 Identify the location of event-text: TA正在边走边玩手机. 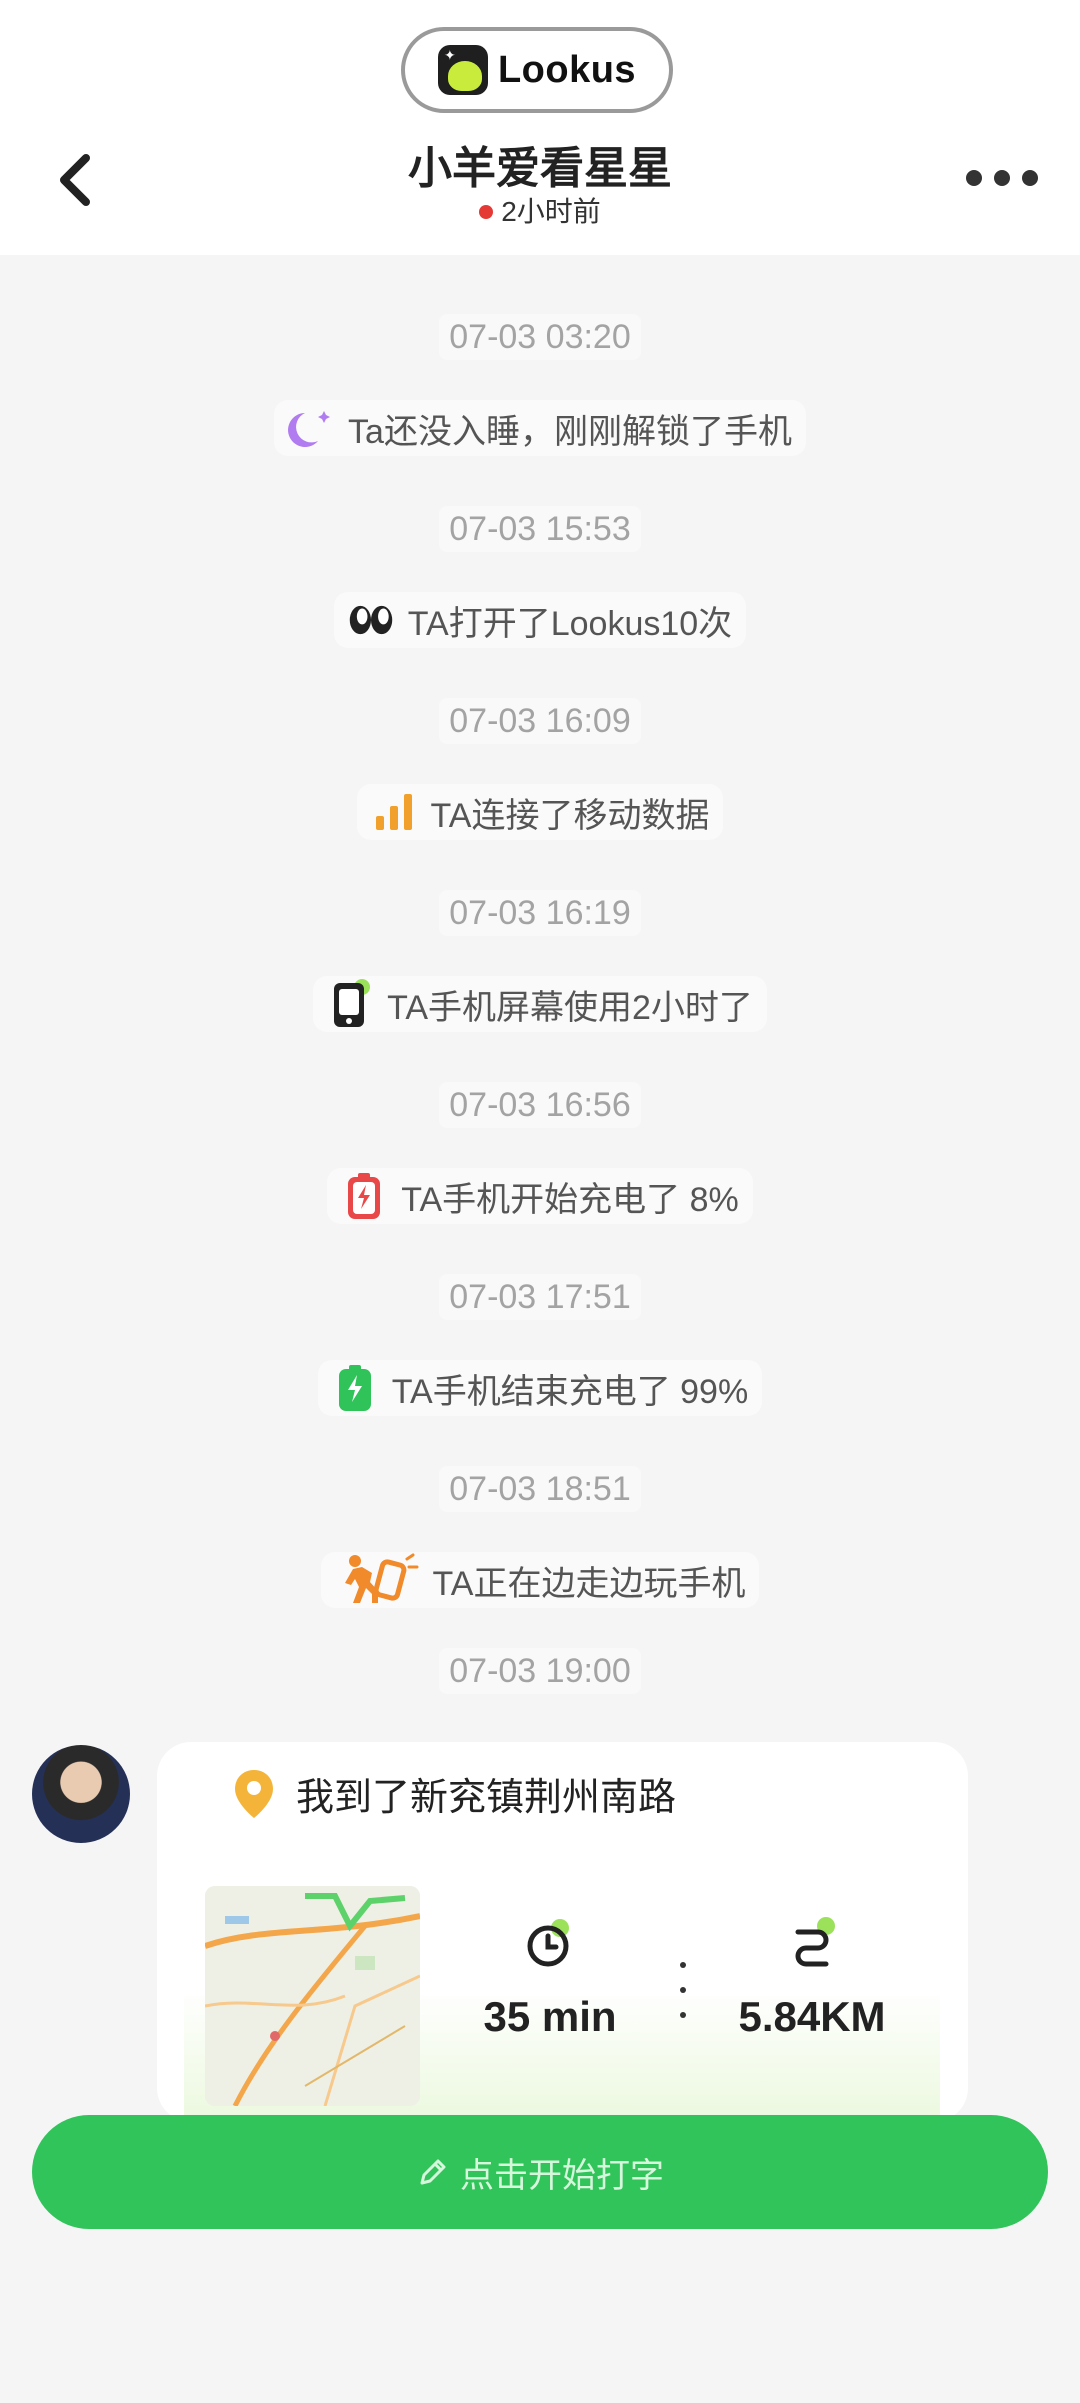
(589, 1583).